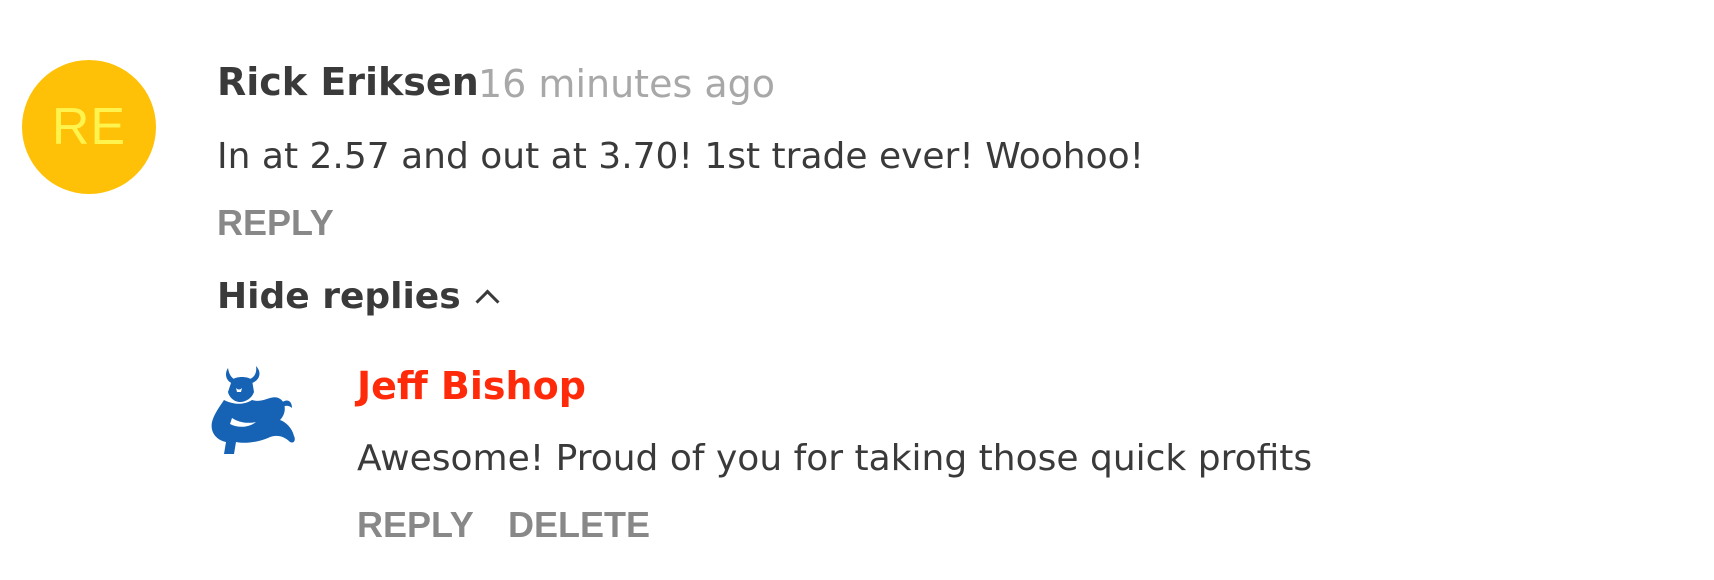  Describe the element at coordinates (579, 525) in the screenshot. I see `delete-button: DELETE` at that location.